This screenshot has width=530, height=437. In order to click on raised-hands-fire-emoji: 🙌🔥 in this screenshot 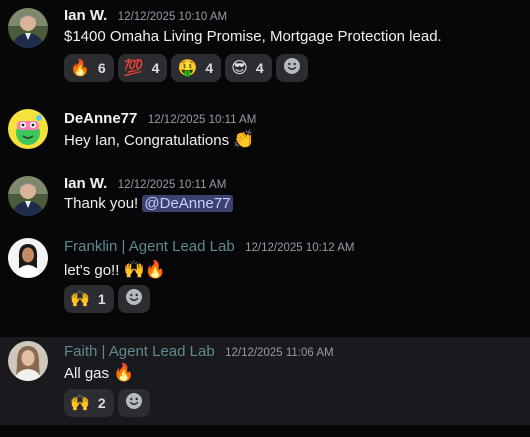, I will do `click(144, 270)`.